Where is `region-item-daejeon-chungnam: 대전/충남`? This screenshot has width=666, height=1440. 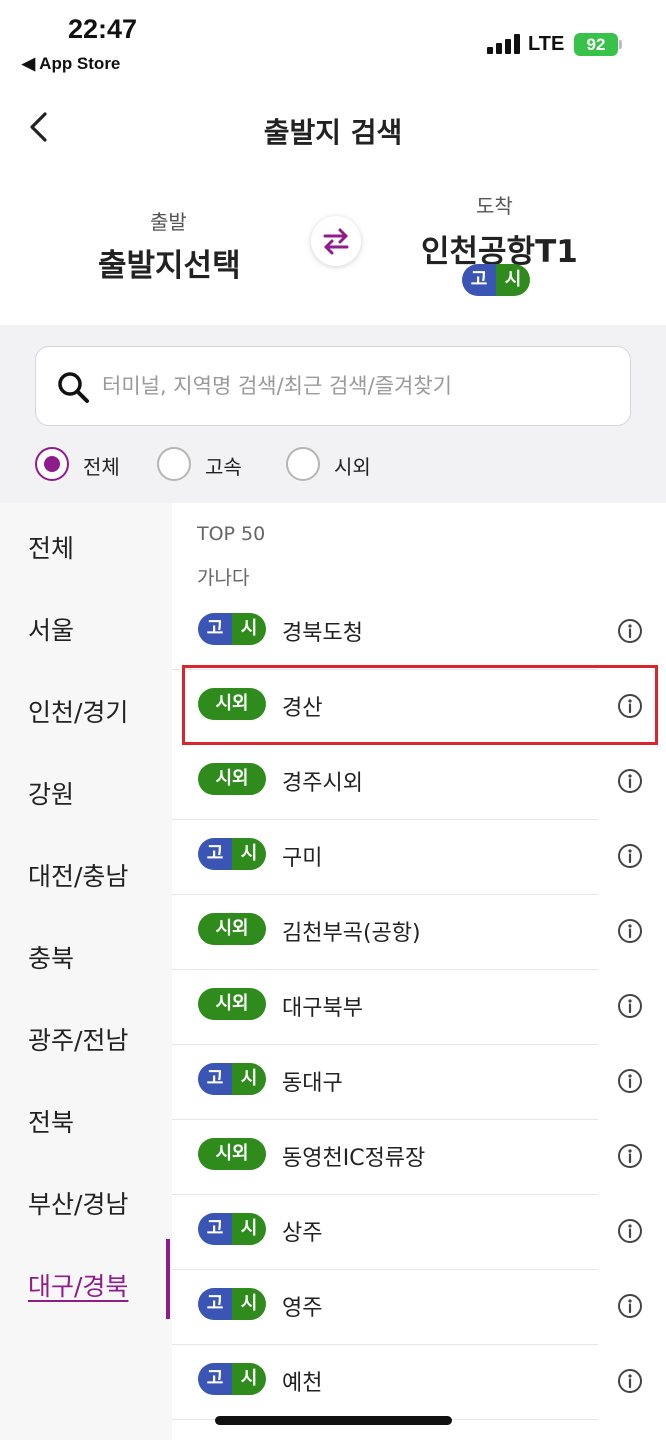 region-item-daejeon-chungnam: 대전/충남 is located at coordinates (78, 875).